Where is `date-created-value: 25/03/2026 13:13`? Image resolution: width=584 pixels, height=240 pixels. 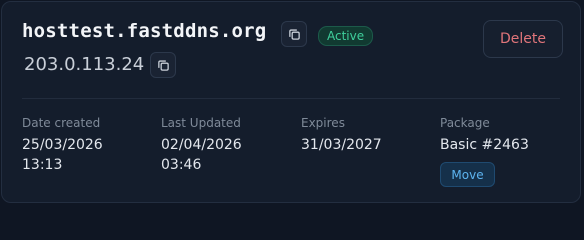
date-created-value: 25/03/2026 13:13 is located at coordinates (62, 155).